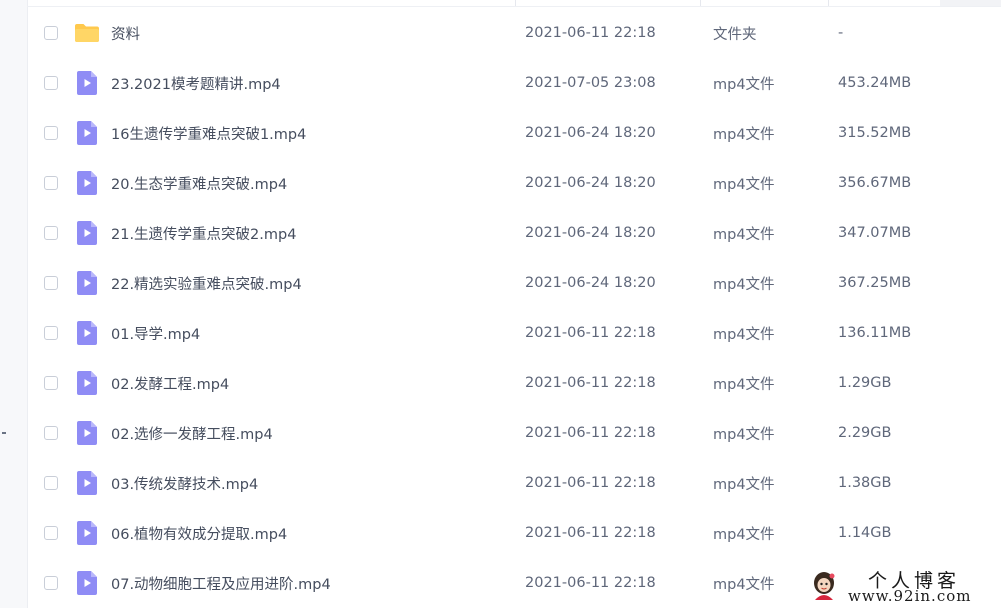 Image resolution: width=1001 pixels, height=608 pixels. Describe the element at coordinates (199, 533) in the screenshot. I see `file-name: 06.植物有效成分提取.mp4` at that location.